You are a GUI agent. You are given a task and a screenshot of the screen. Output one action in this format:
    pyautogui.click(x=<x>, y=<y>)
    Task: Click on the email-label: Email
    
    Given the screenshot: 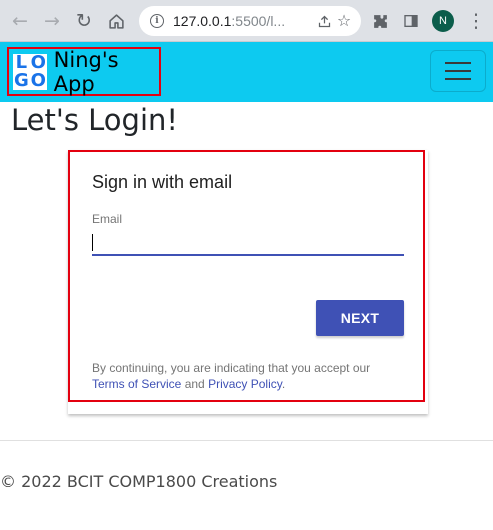 What is the action you would take?
    pyautogui.click(x=107, y=219)
    